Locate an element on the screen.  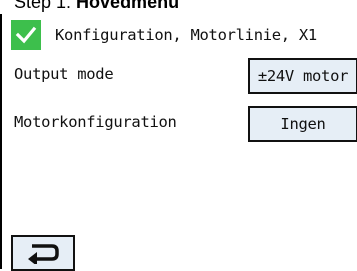
screen-title: Konfiguration, Motorlinie, X1 is located at coordinates (186, 35).